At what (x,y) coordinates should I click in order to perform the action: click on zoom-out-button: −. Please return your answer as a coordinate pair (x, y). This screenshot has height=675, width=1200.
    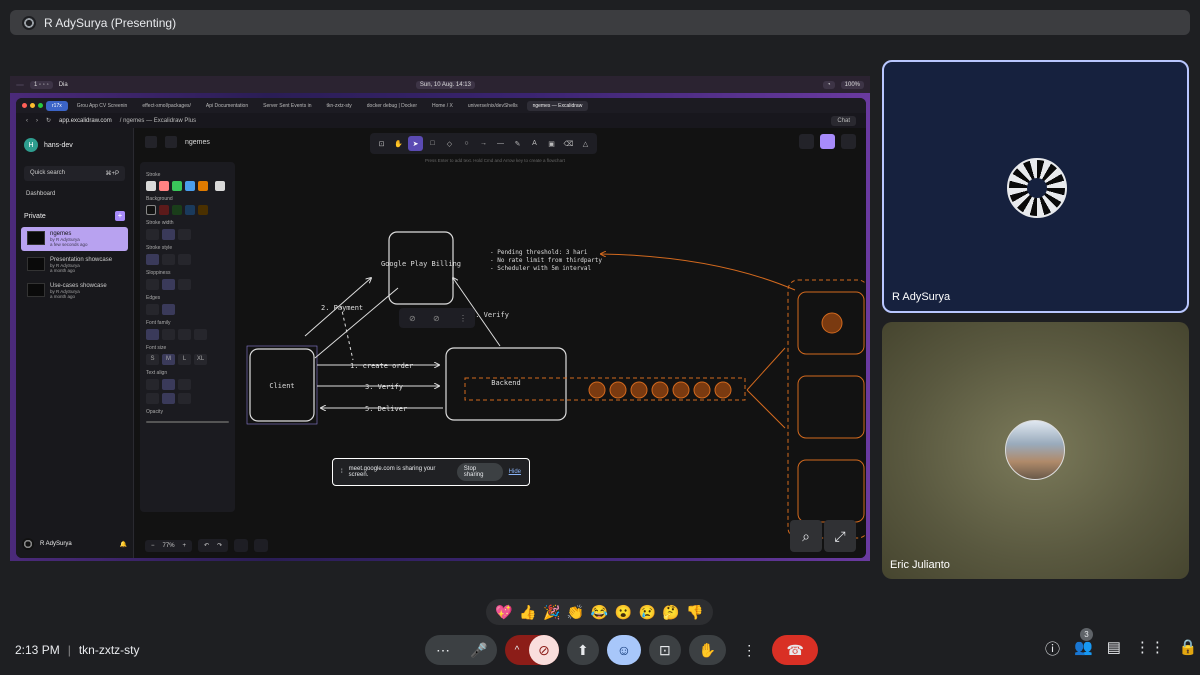
    Looking at the image, I should click on (153, 546).